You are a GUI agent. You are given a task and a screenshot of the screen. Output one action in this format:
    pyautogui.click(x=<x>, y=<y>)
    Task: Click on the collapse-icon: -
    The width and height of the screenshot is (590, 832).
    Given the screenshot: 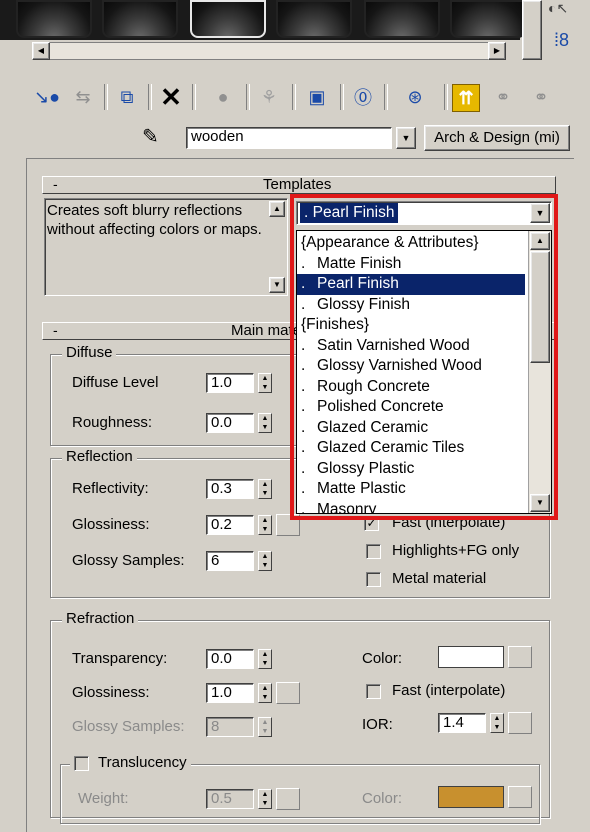 What is the action you would take?
    pyautogui.click(x=55, y=330)
    